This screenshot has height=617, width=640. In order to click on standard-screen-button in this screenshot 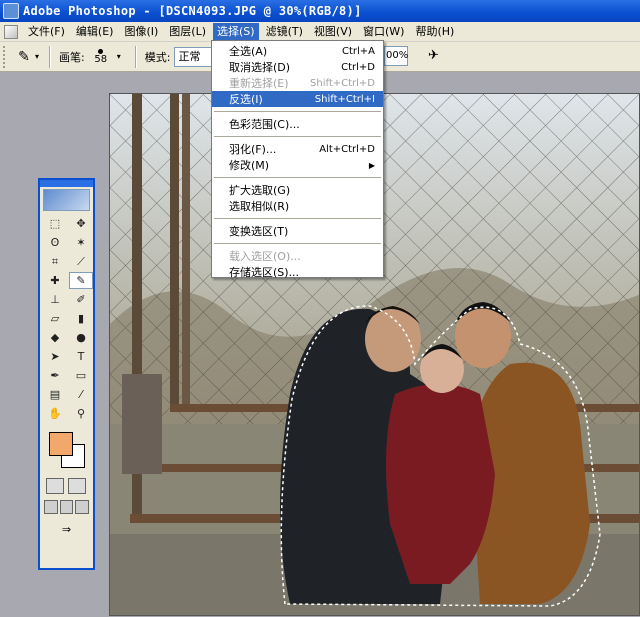, I will do `click(51, 507)`.